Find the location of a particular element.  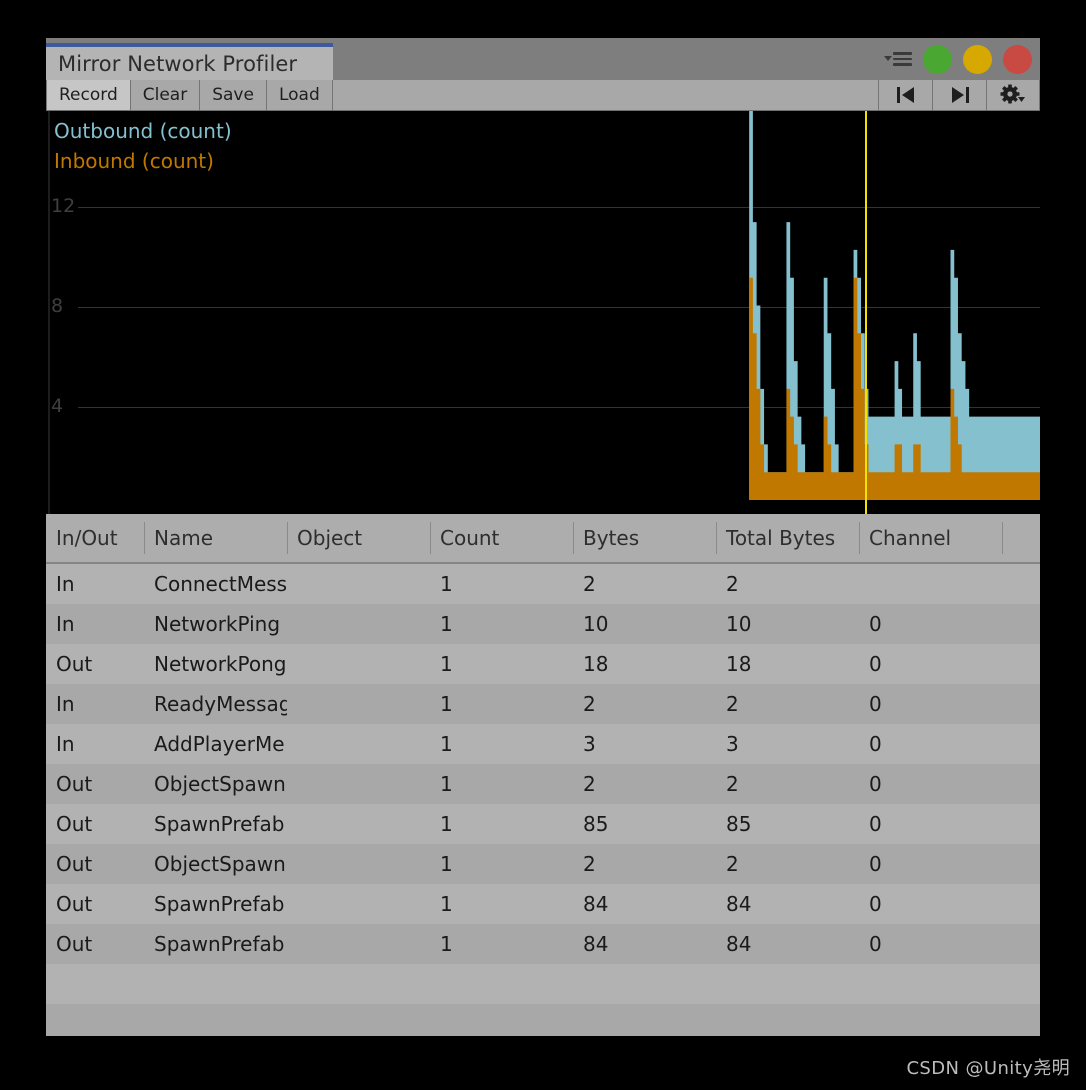

save-button: Save is located at coordinates (233, 95).